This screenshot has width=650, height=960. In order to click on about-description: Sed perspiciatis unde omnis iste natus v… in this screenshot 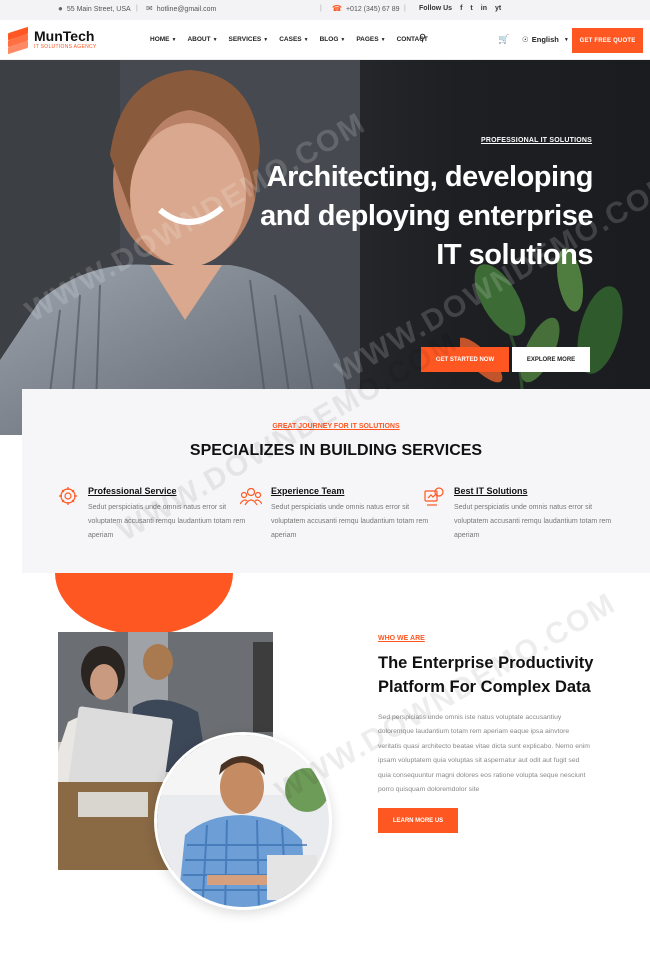, I will do `click(484, 754)`.